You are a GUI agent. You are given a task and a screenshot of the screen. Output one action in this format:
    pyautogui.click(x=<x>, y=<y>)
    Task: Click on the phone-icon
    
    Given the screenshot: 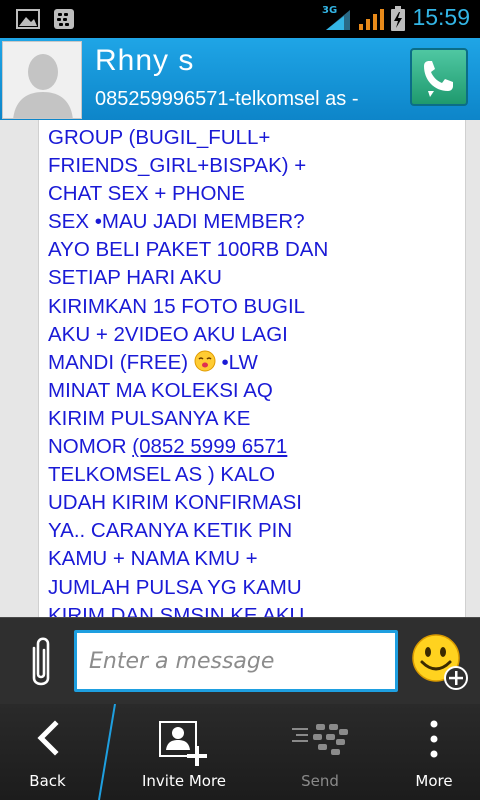 What is the action you would take?
    pyautogui.click(x=438, y=79)
    